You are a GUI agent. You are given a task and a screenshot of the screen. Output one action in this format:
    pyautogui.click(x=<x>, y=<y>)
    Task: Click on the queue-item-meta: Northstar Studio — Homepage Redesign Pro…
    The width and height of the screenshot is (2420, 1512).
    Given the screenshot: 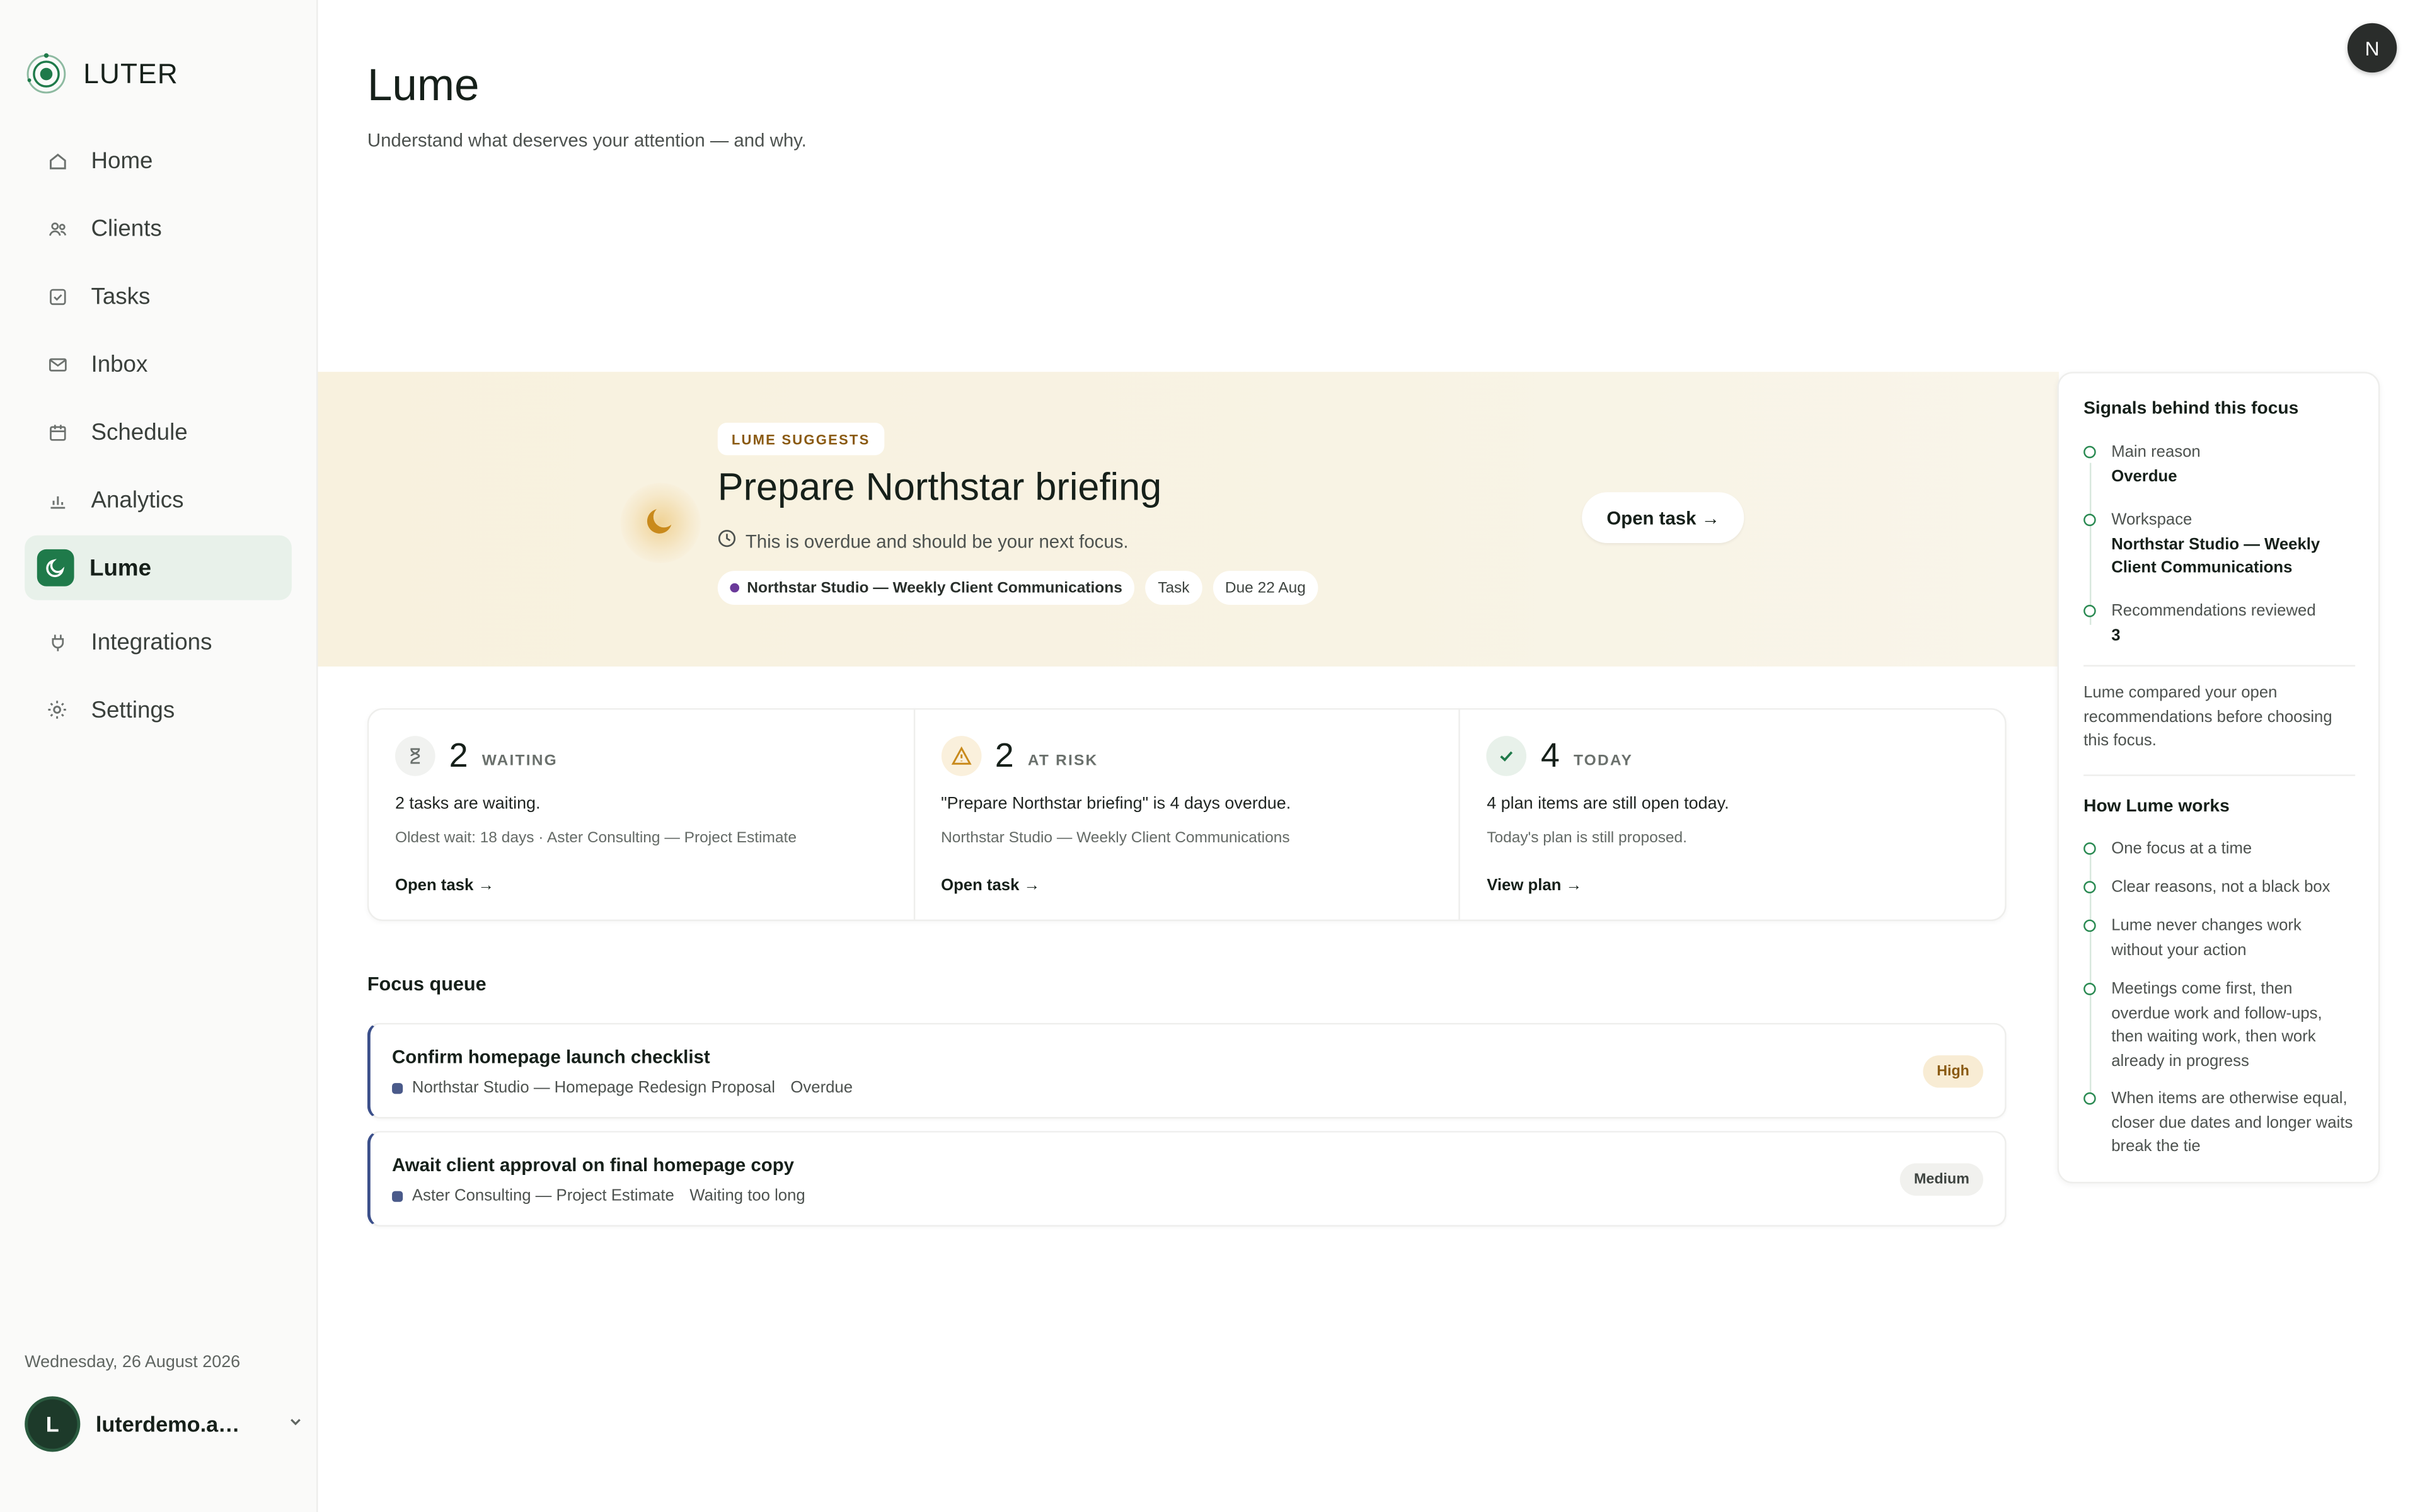 What is the action you would take?
    pyautogui.click(x=622, y=1088)
    